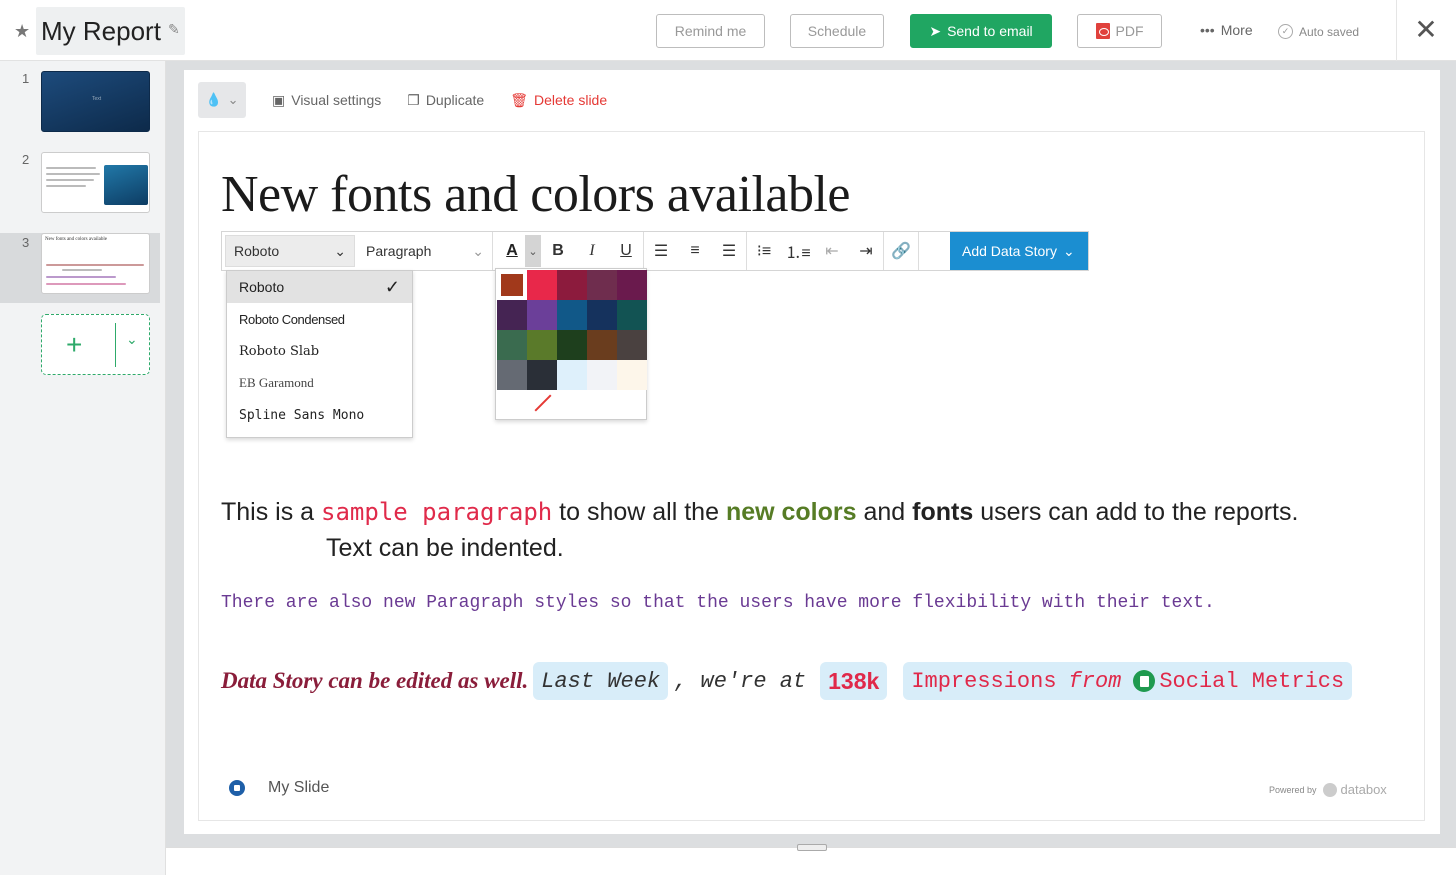 Image resolution: width=1456 pixels, height=875 pixels. I want to click on font-option-roboto-slab: Roboto Slab, so click(319, 351).